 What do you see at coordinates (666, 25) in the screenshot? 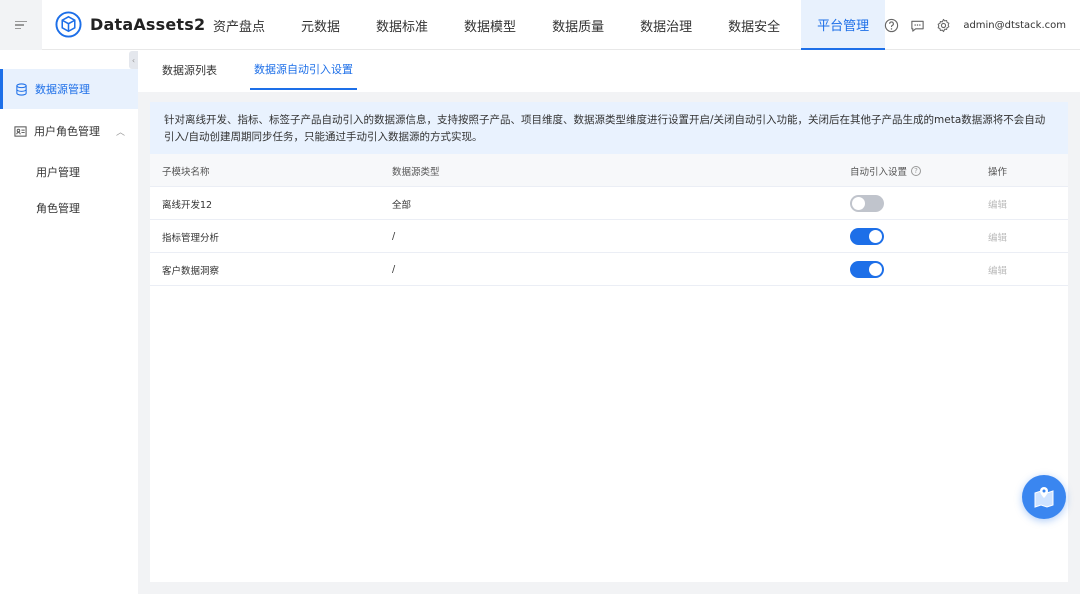
I see `nav-item-data-governance: 数据治理` at bounding box center [666, 25].